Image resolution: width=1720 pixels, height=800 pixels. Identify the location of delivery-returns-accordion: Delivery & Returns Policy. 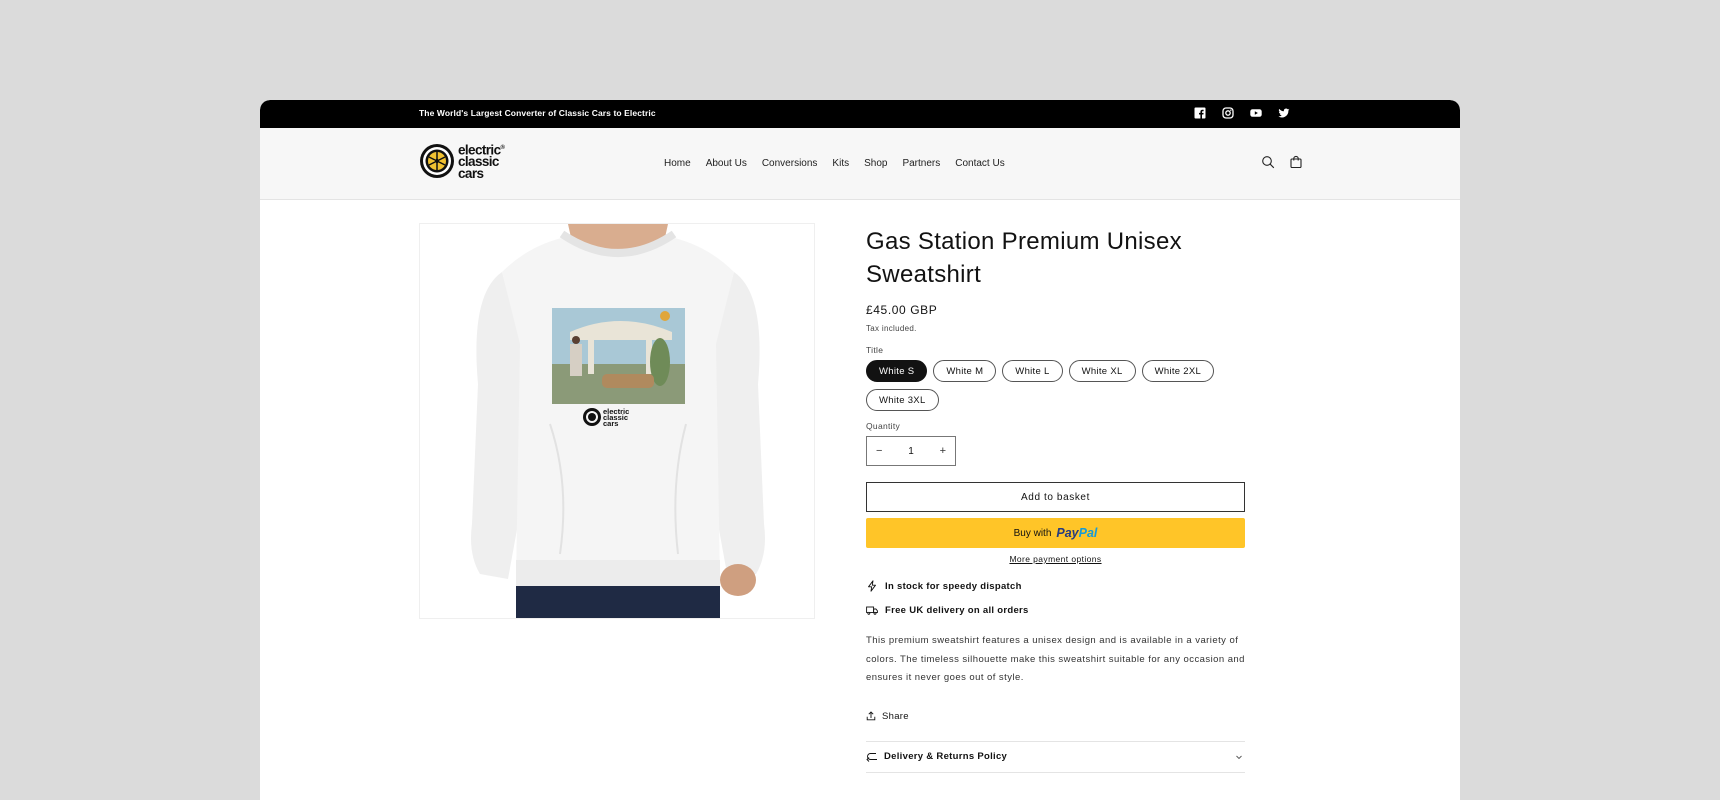
(1055, 756).